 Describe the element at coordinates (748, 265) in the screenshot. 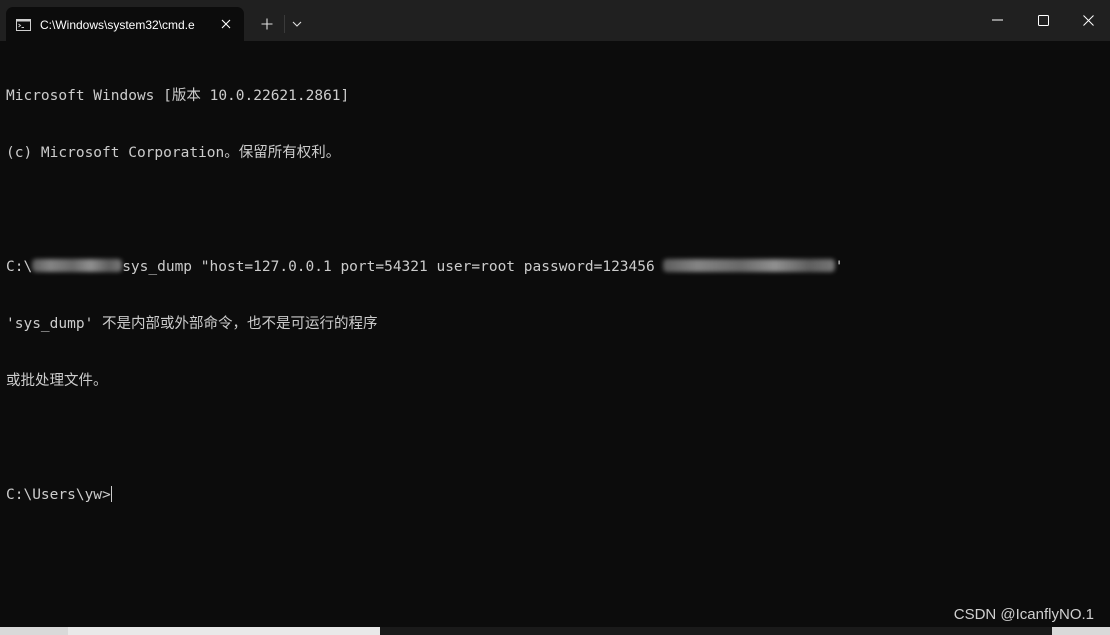

I see `redacted-text` at that location.